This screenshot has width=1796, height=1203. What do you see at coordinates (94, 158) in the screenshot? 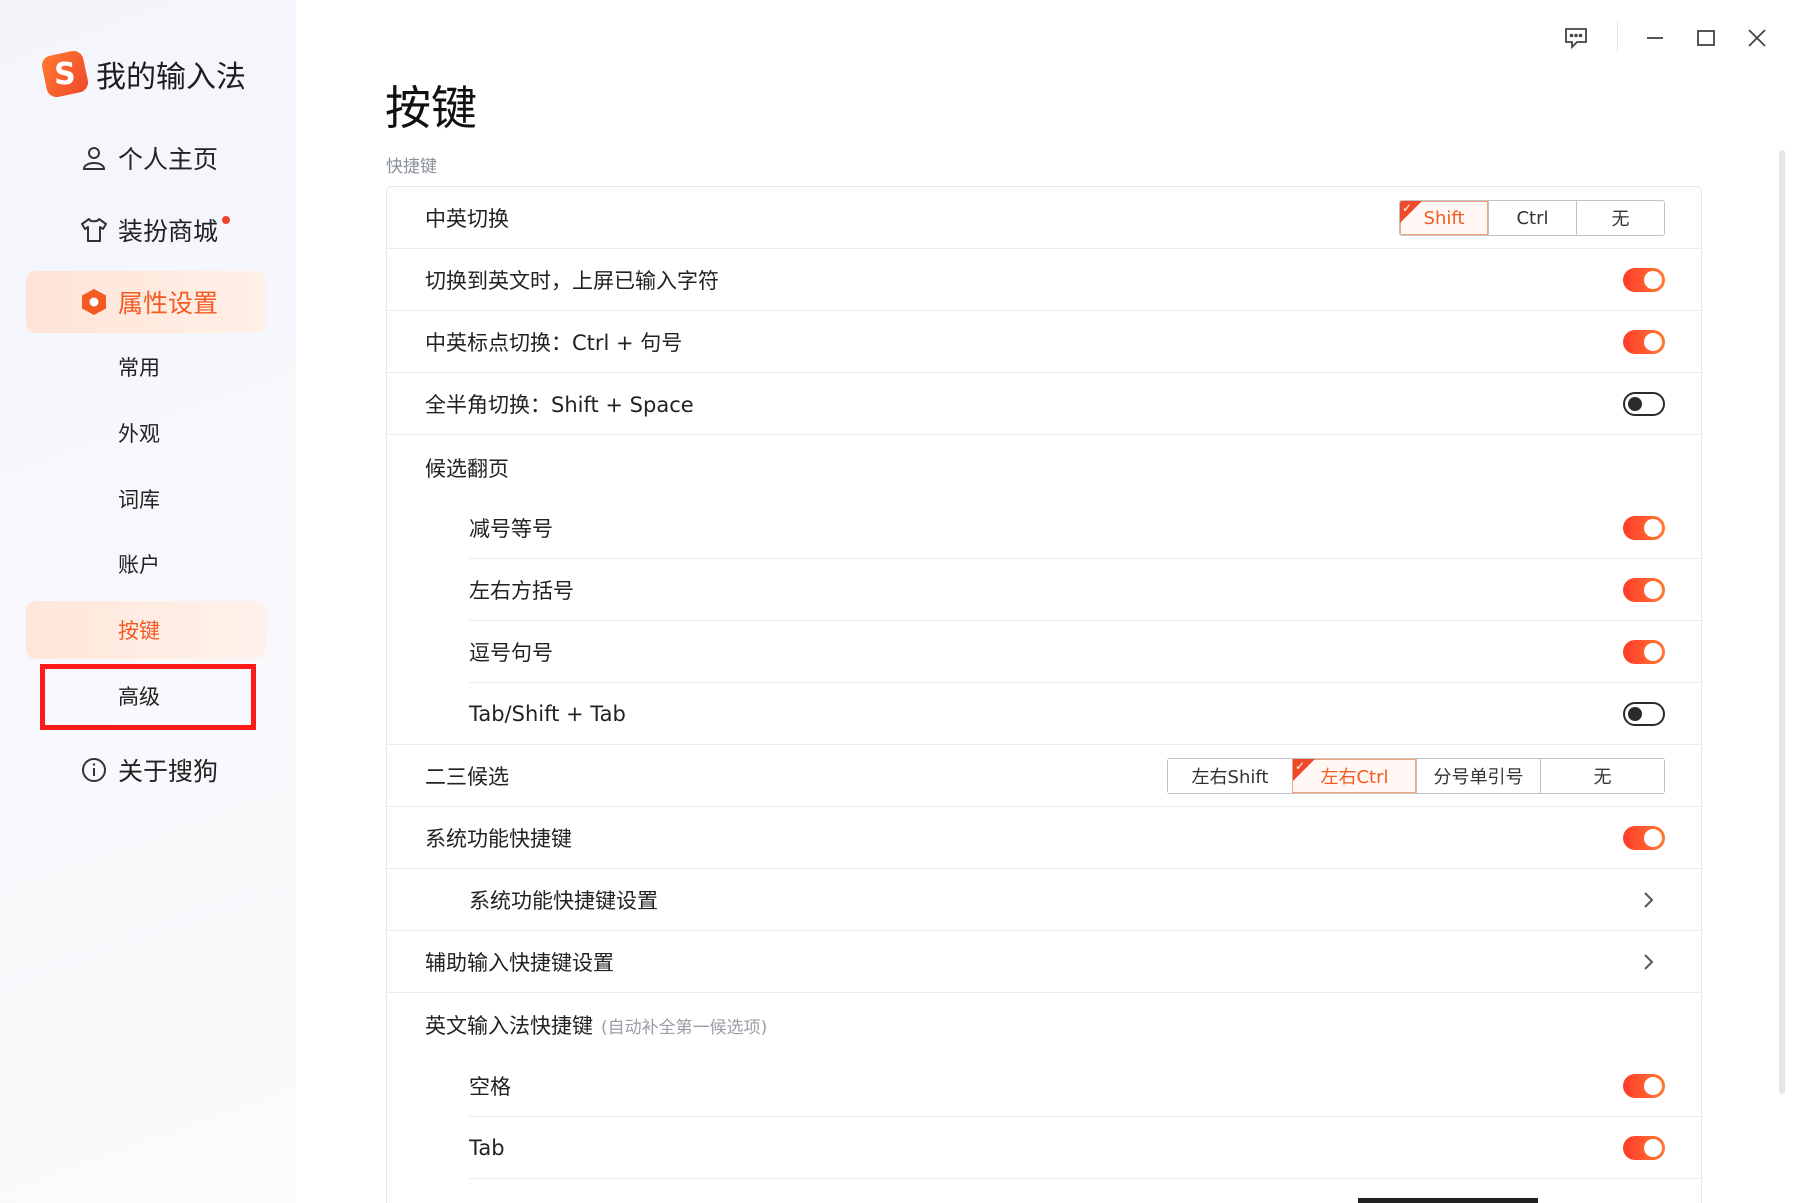
I see `user-icon` at bounding box center [94, 158].